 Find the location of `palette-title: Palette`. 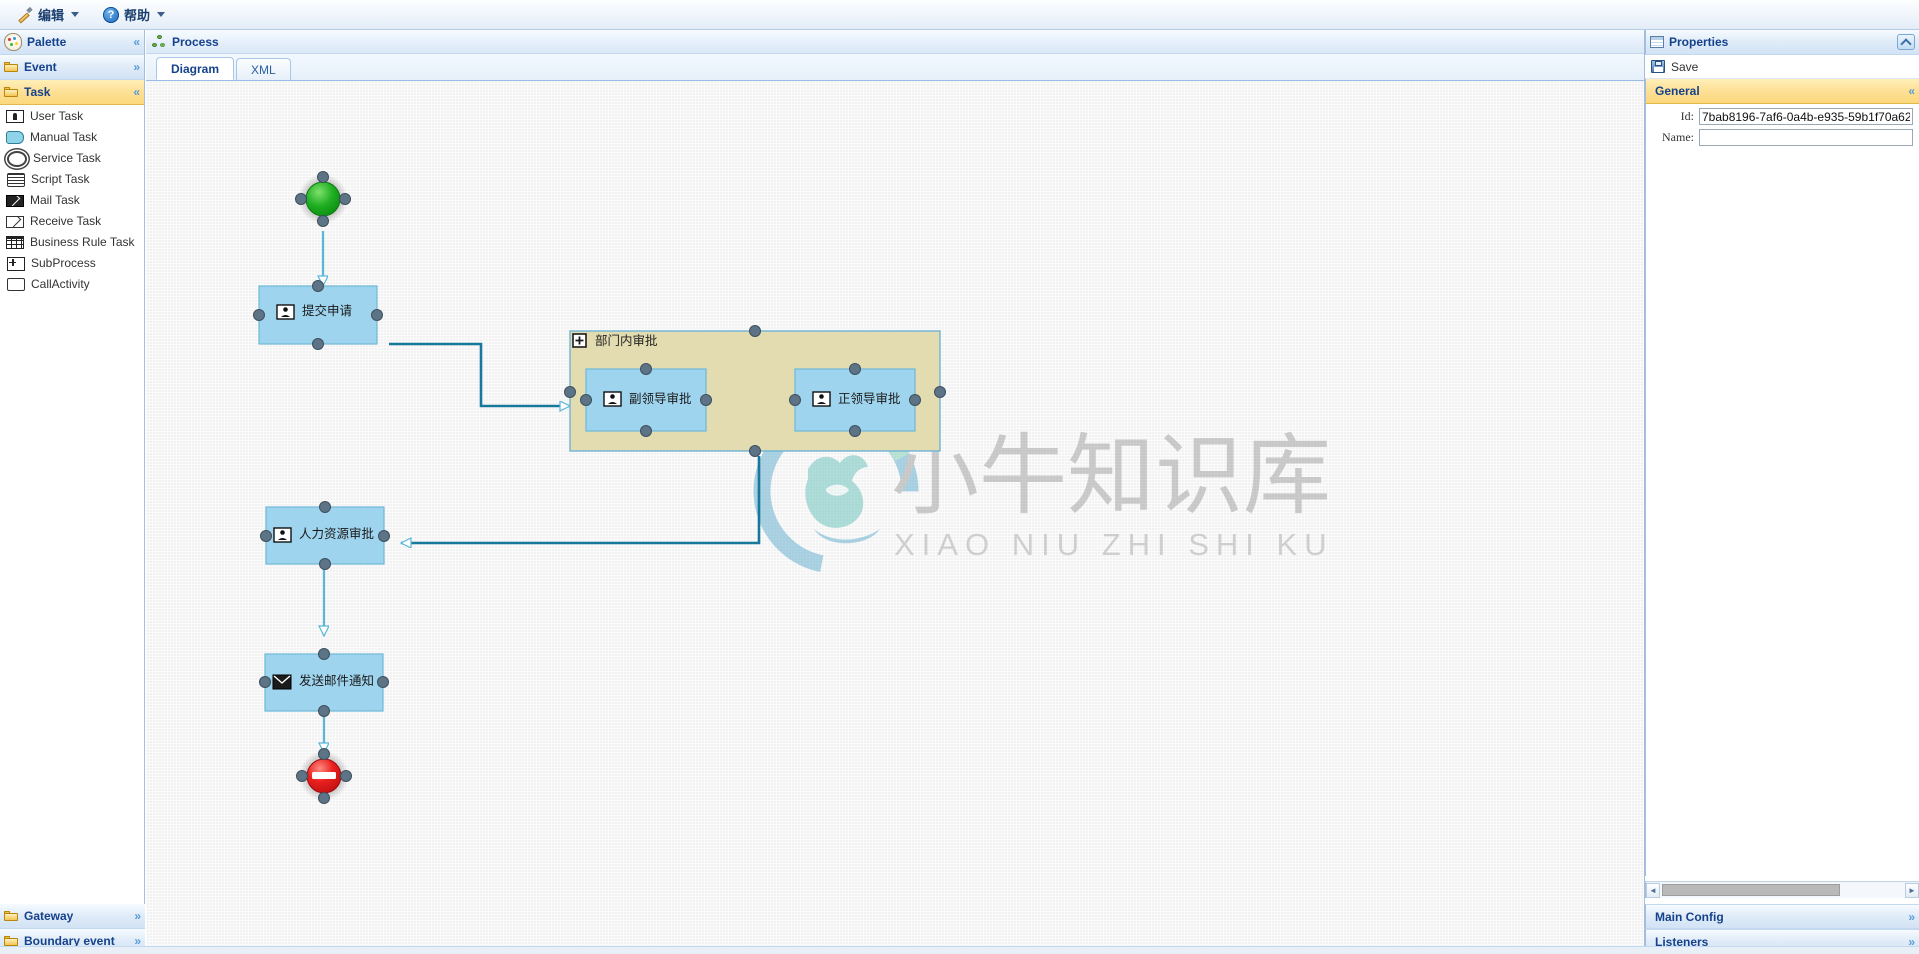

palette-title: Palette is located at coordinates (47, 42).